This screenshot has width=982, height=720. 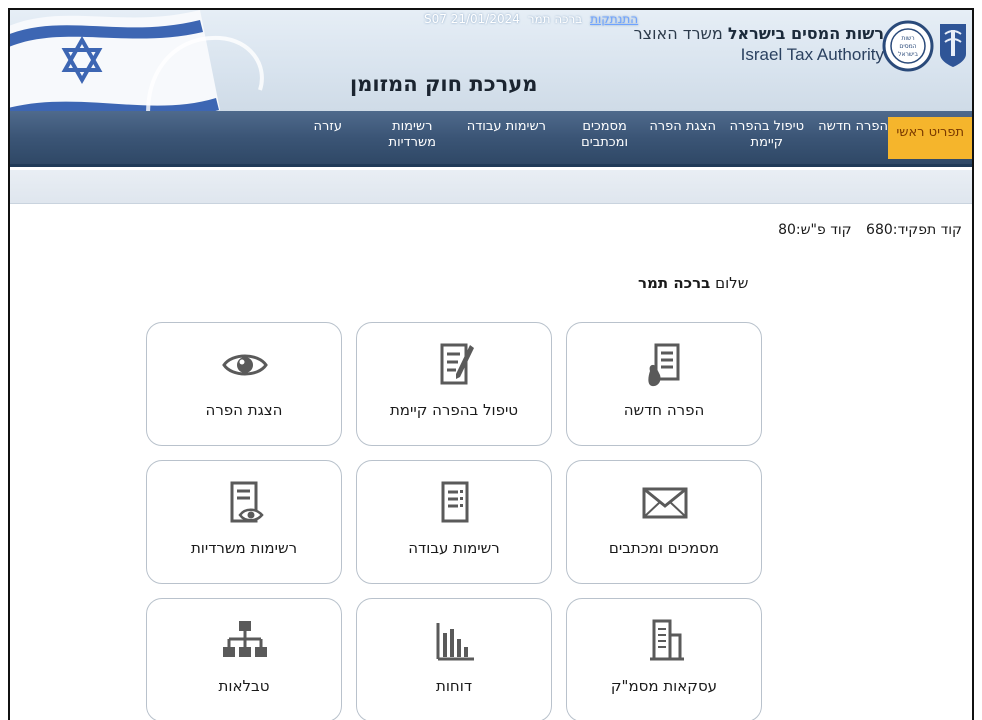 What do you see at coordinates (682, 127) in the screenshot?
I see `nav-show-violation: הצגת הפרה` at bounding box center [682, 127].